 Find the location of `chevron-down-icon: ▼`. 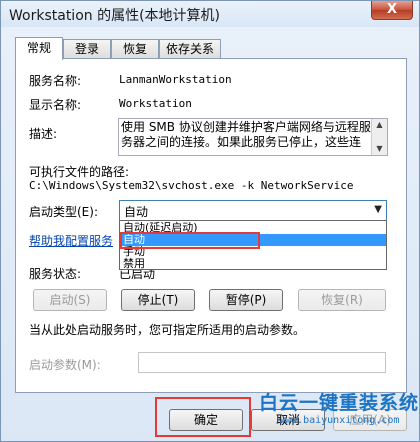

chevron-down-icon: ▼ is located at coordinates (378, 209).